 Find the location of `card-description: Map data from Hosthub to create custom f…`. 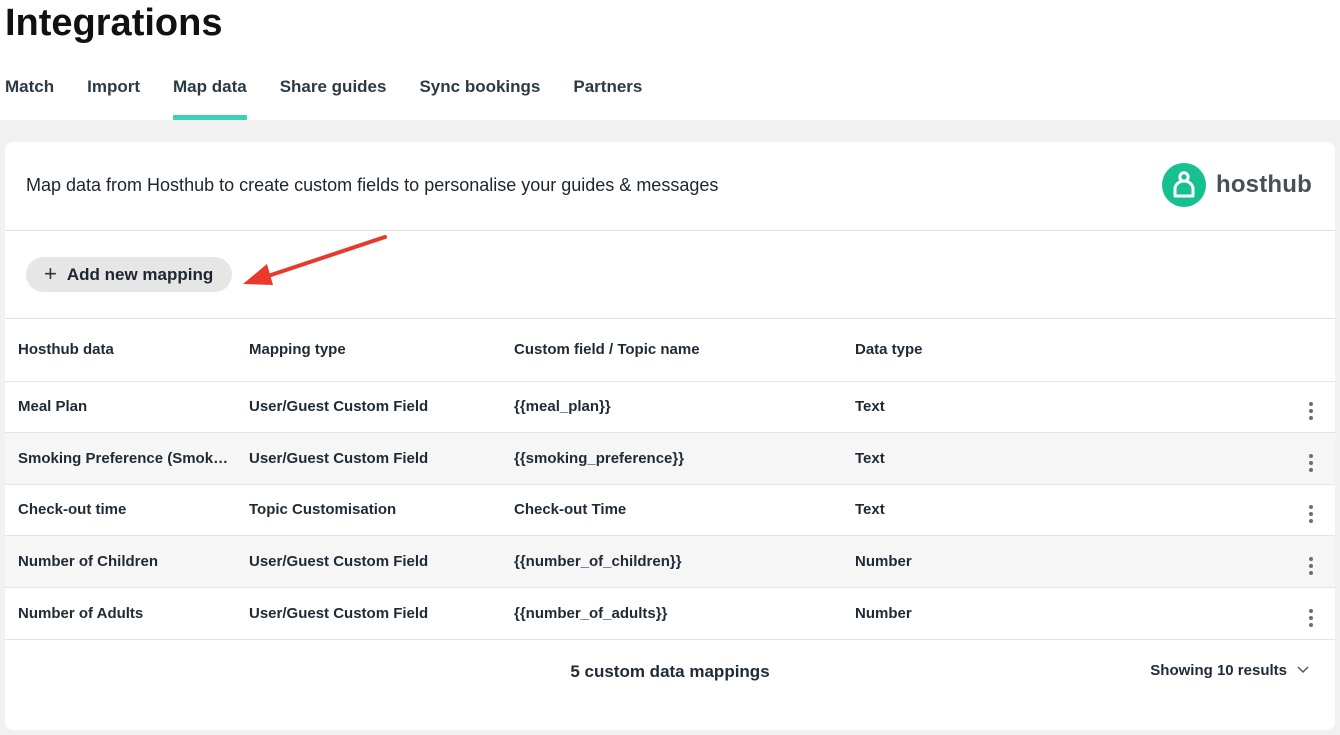

card-description: Map data from Hosthub to create custom f… is located at coordinates (372, 185).